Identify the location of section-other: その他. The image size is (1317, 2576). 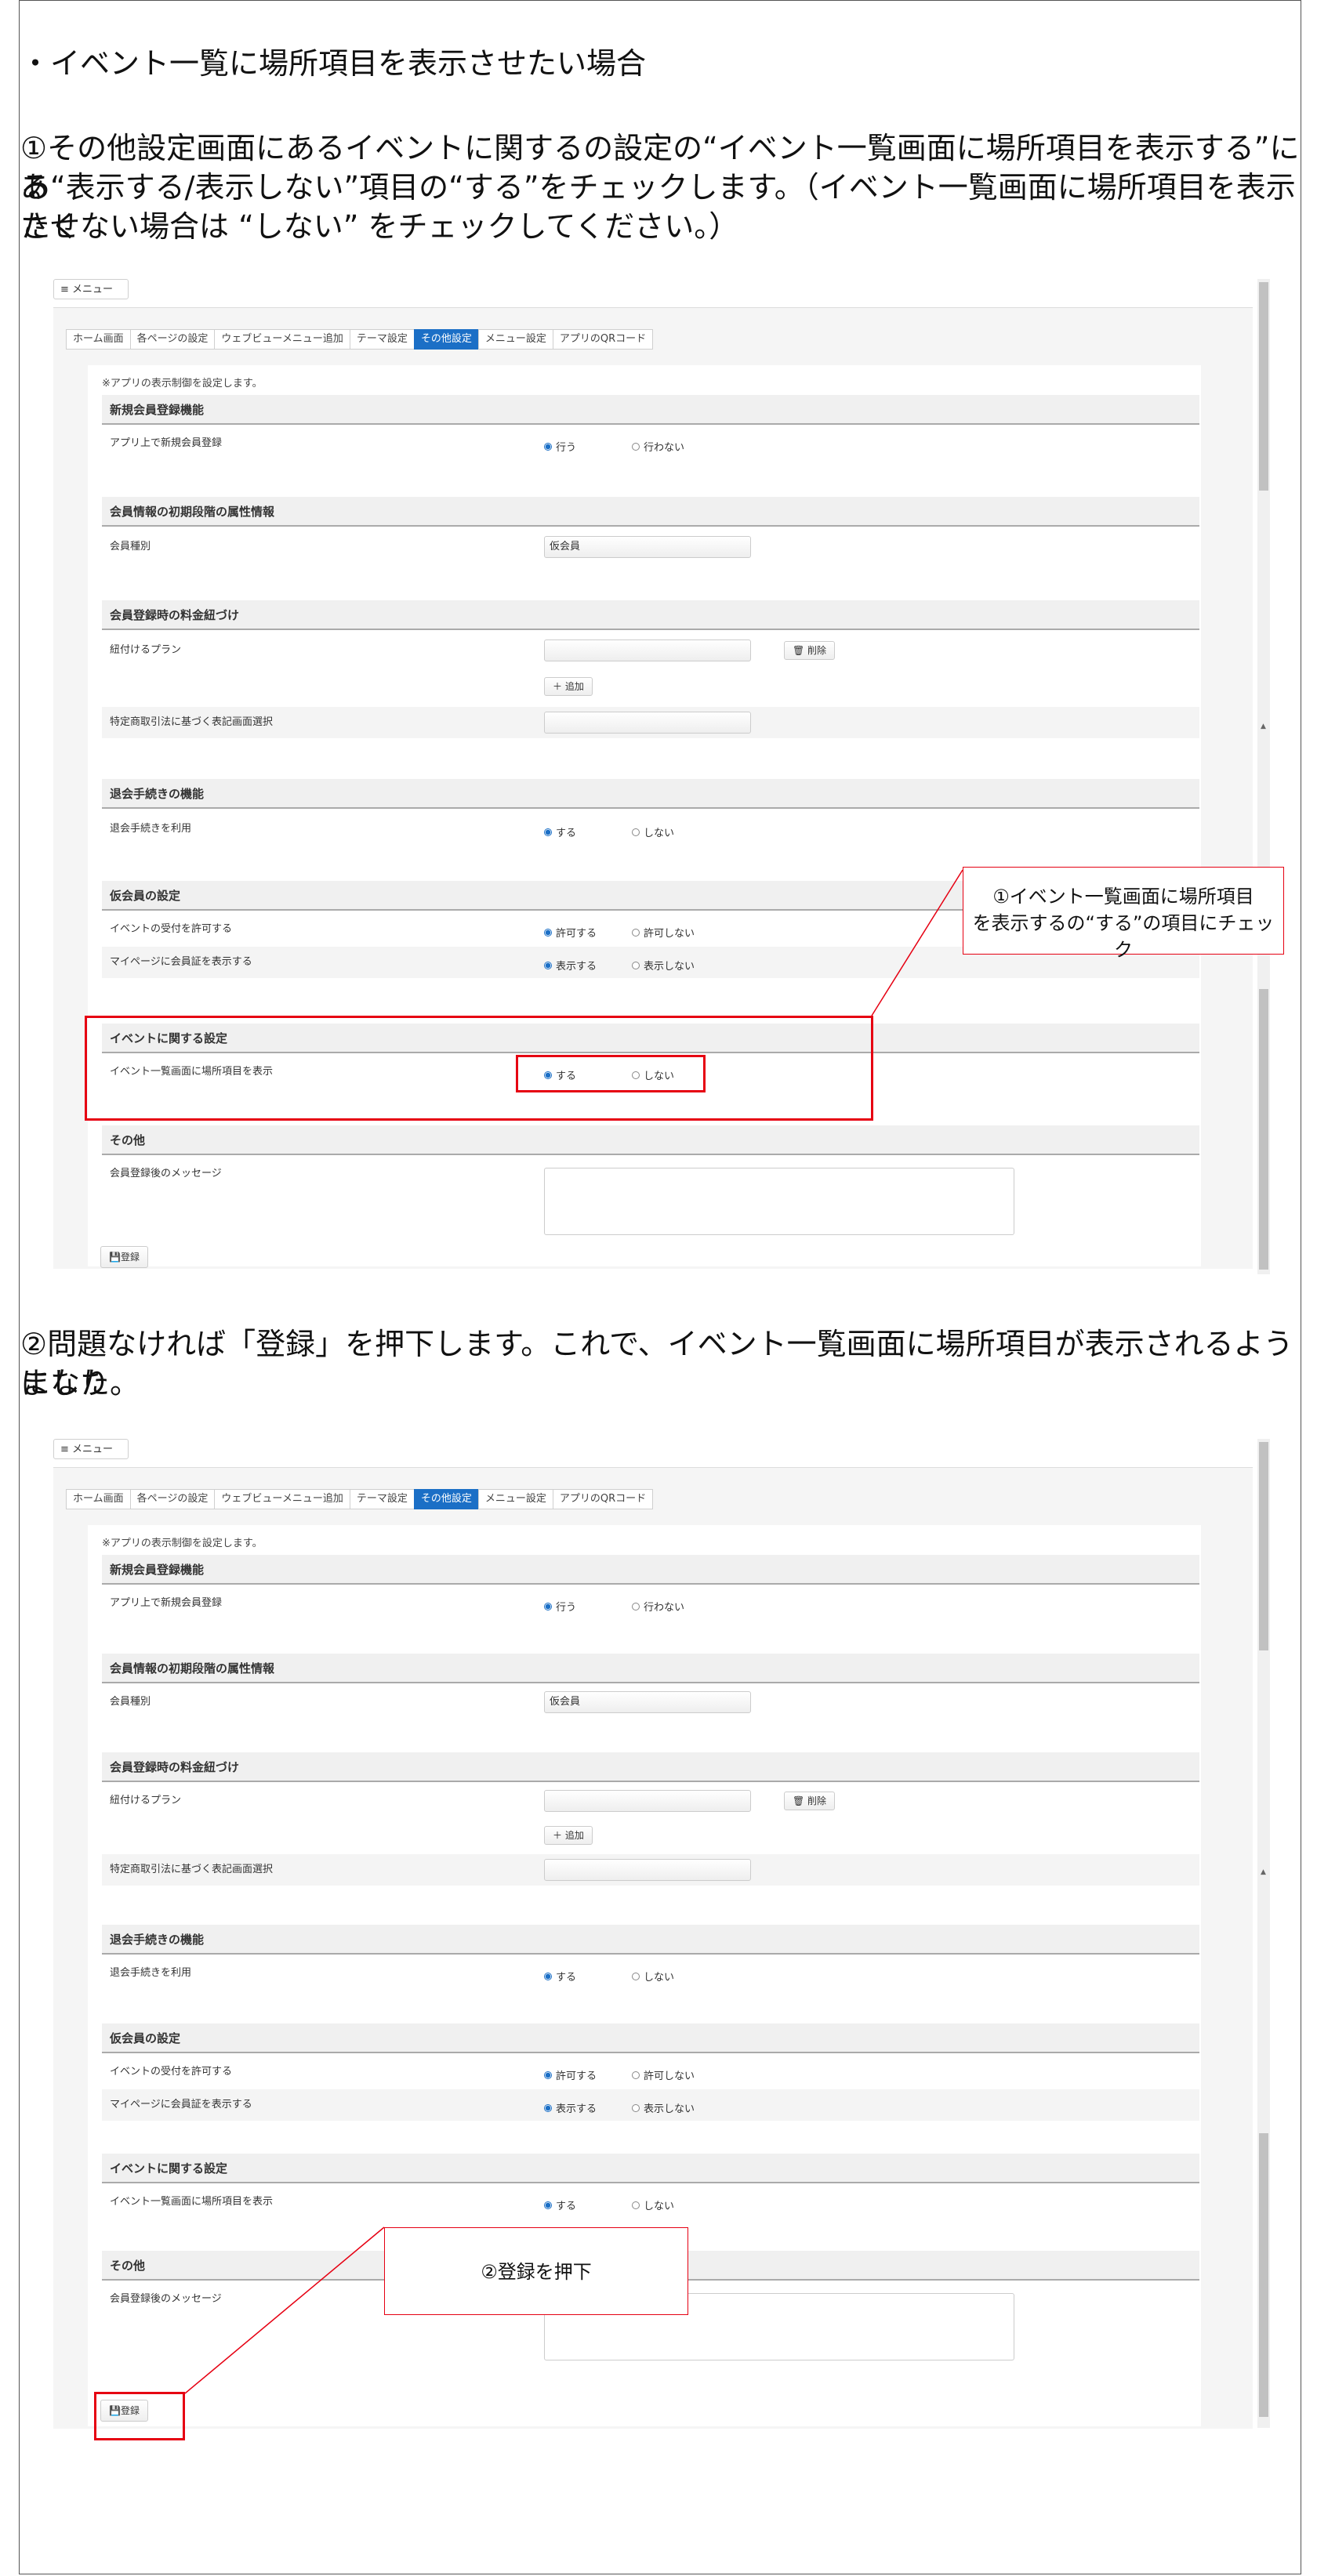
(650, 1140).